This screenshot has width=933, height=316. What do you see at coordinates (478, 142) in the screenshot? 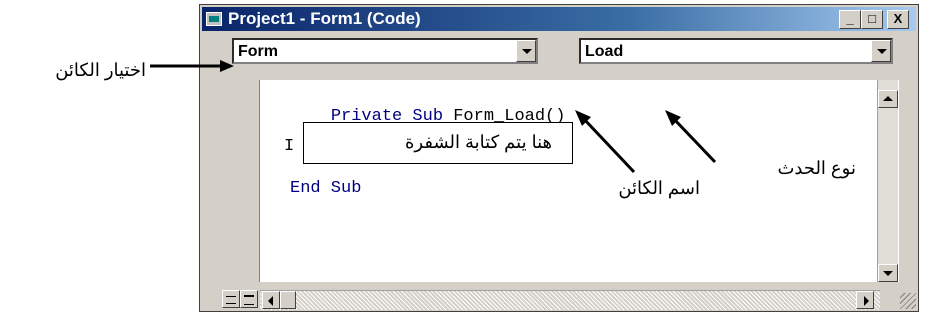
I see `annotation-code-here: هنا يتم كتابة الشفرة` at bounding box center [478, 142].